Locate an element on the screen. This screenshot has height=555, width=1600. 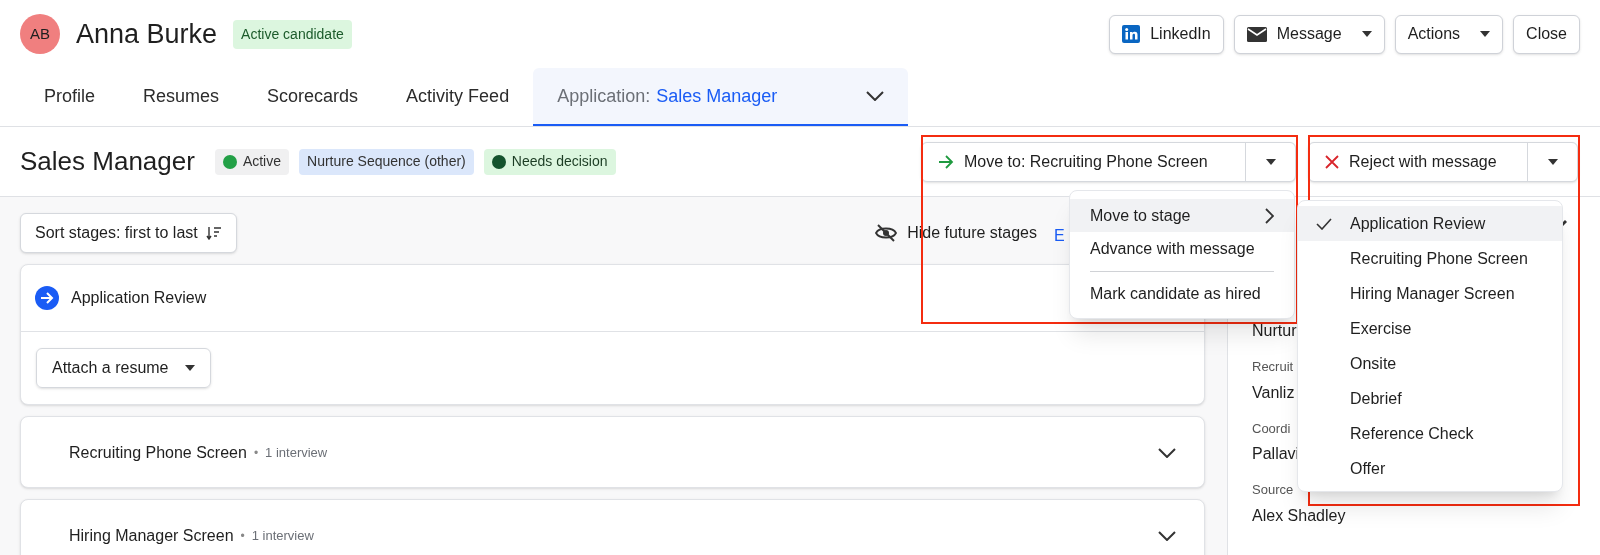
in-logo-icon is located at coordinates (1131, 34).